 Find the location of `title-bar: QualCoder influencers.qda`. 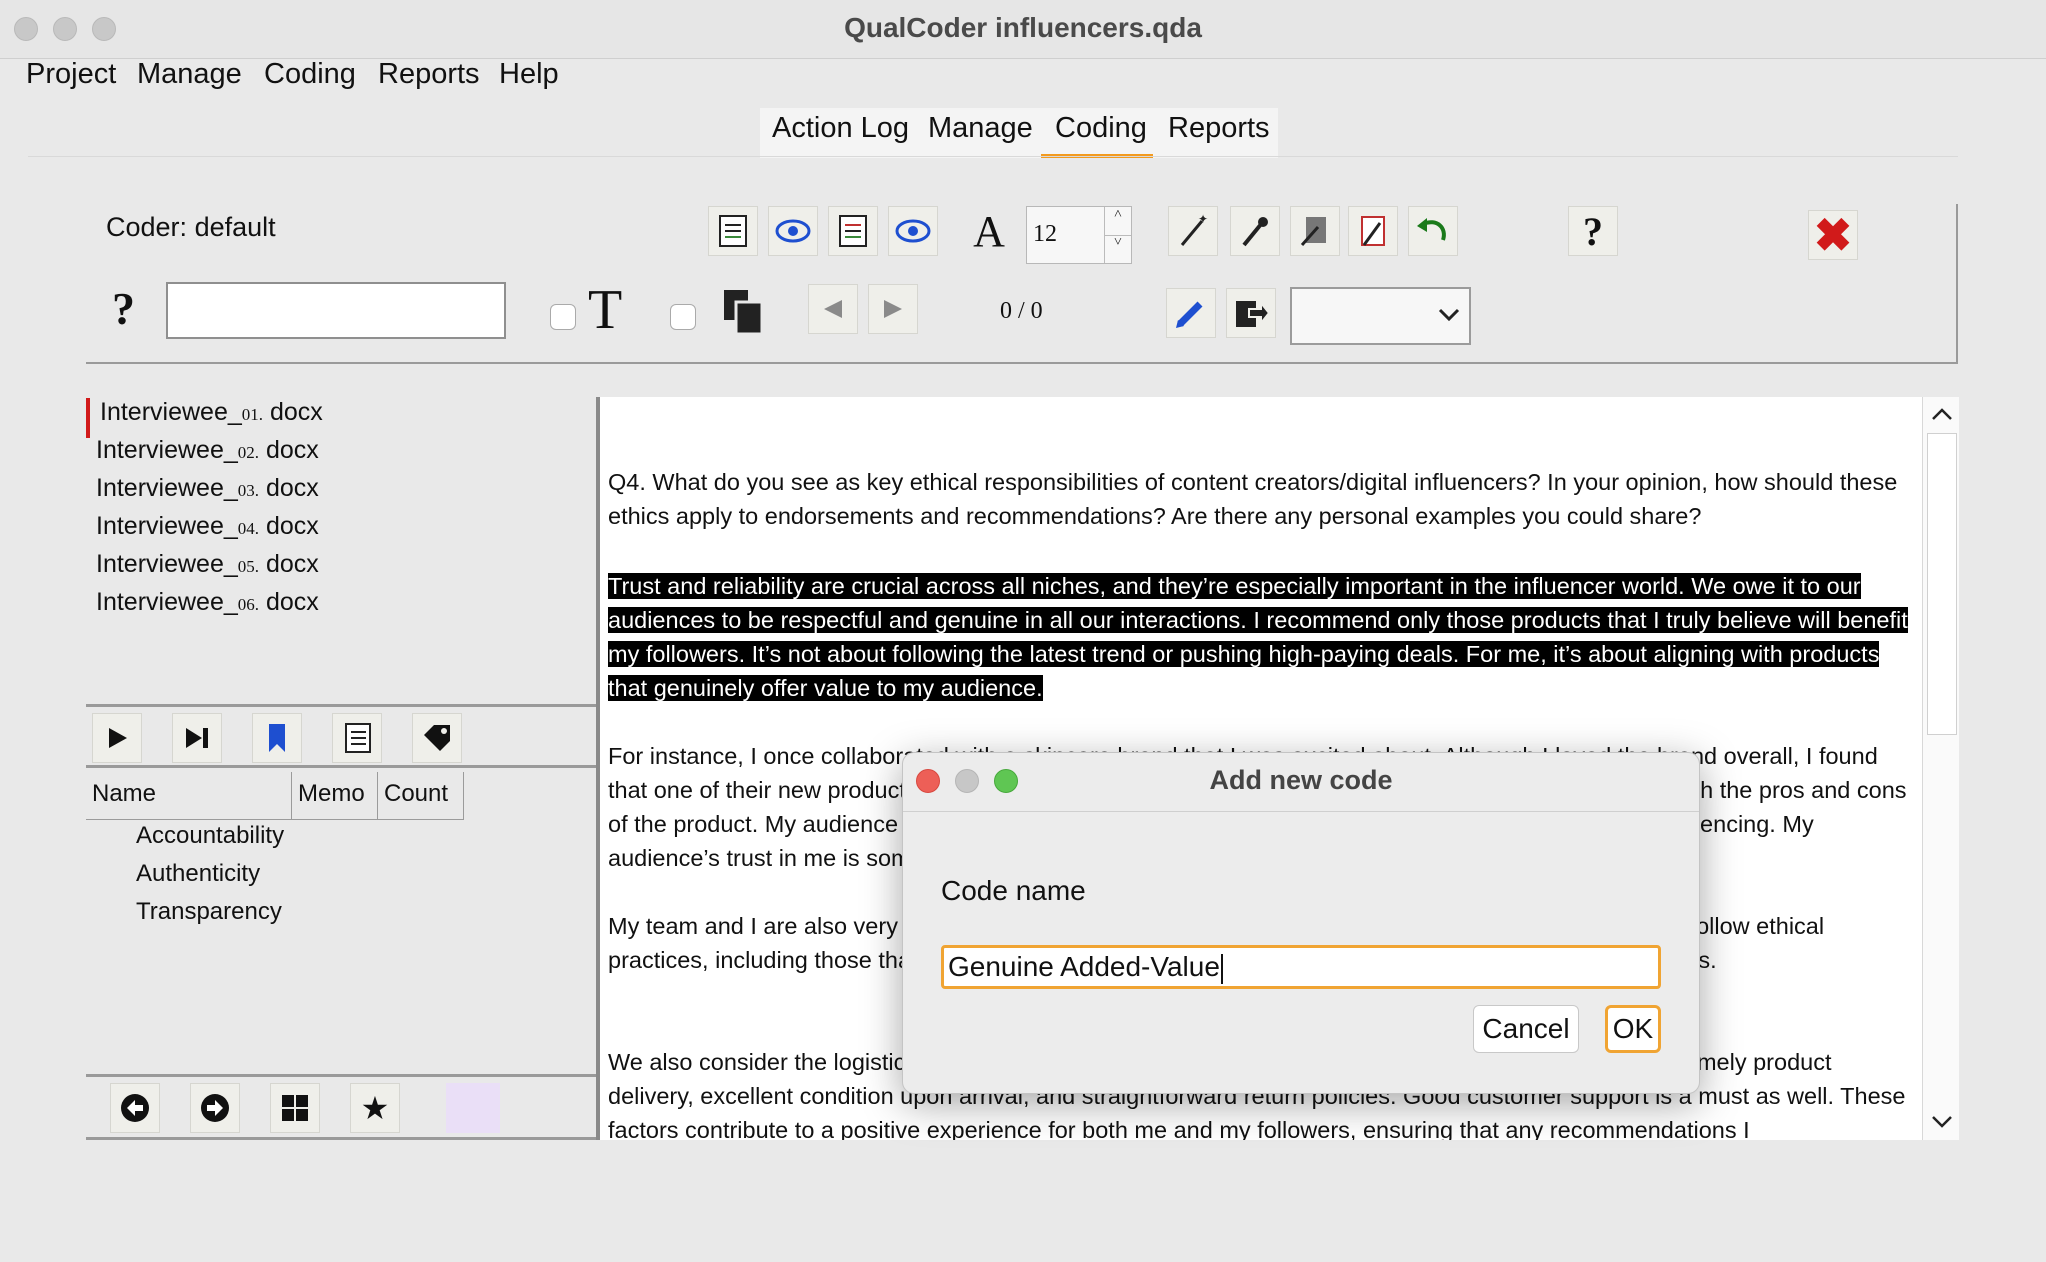

title-bar: QualCoder influencers.qda is located at coordinates (1023, 29).